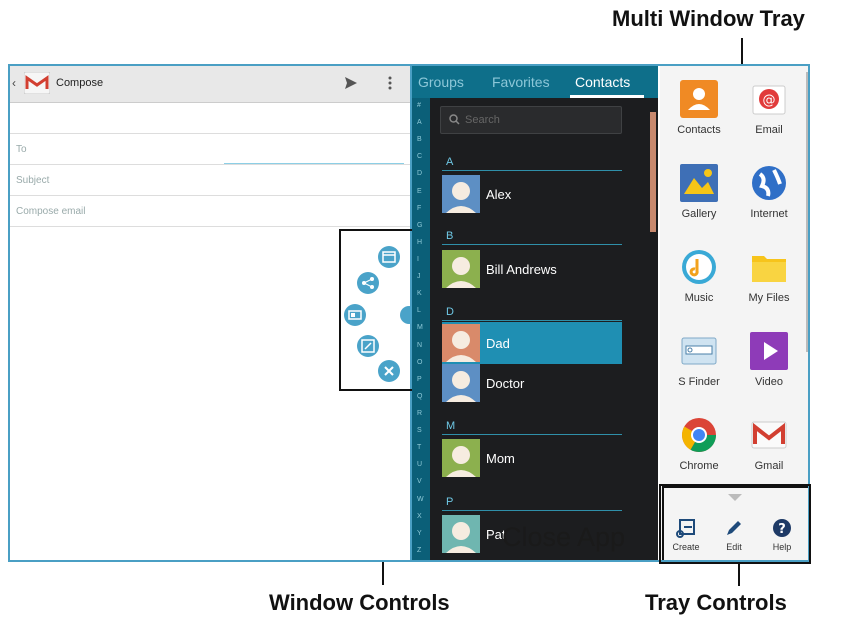 This screenshot has height=622, width=864. What do you see at coordinates (419, 413) in the screenshot?
I see `alphabet-index-letter: R` at bounding box center [419, 413].